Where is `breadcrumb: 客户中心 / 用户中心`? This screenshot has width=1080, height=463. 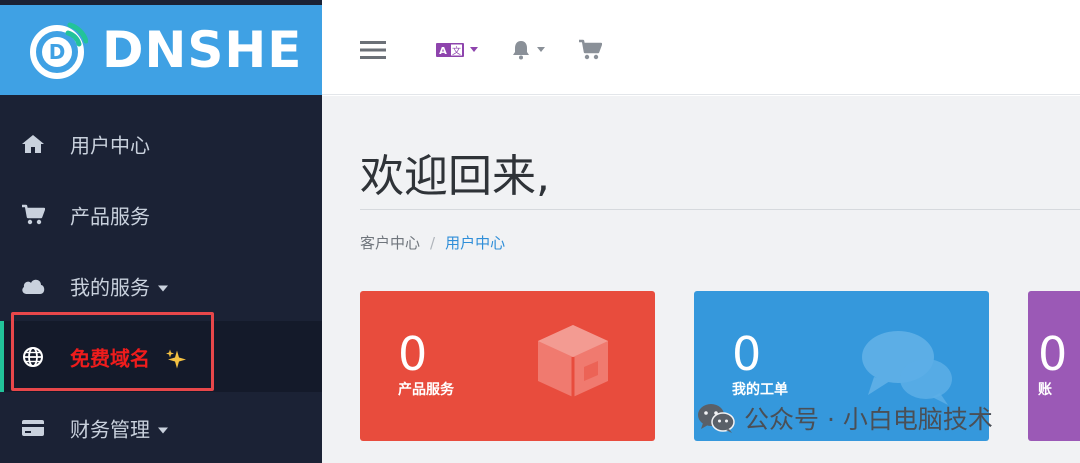 breadcrumb: 客户中心 / 用户中心 is located at coordinates (432, 242).